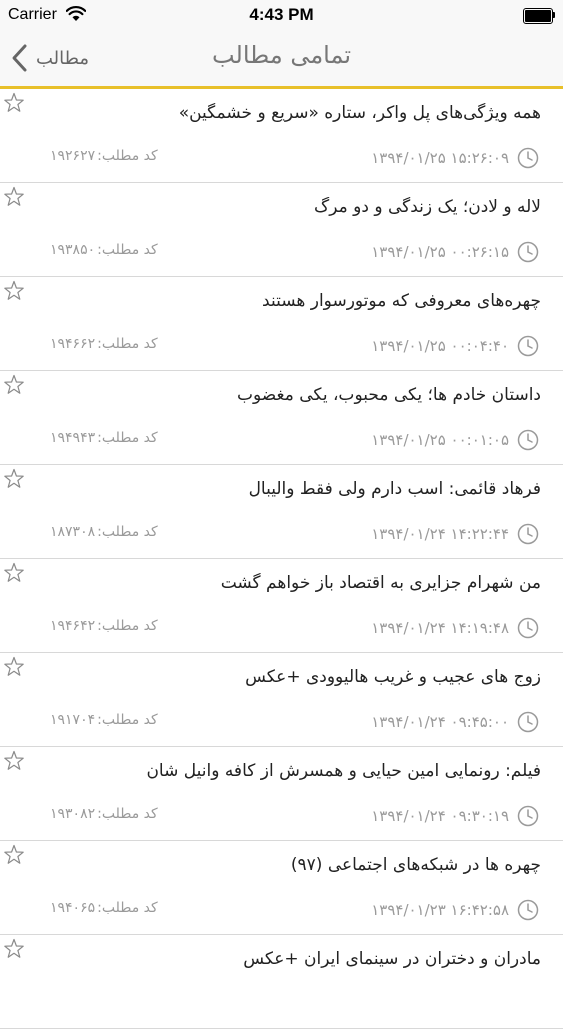 The width and height of the screenshot is (563, 1029). What do you see at coordinates (73, 626) in the screenshot?
I see `article-code-value: ۱۹۴۶۴۲` at bounding box center [73, 626].